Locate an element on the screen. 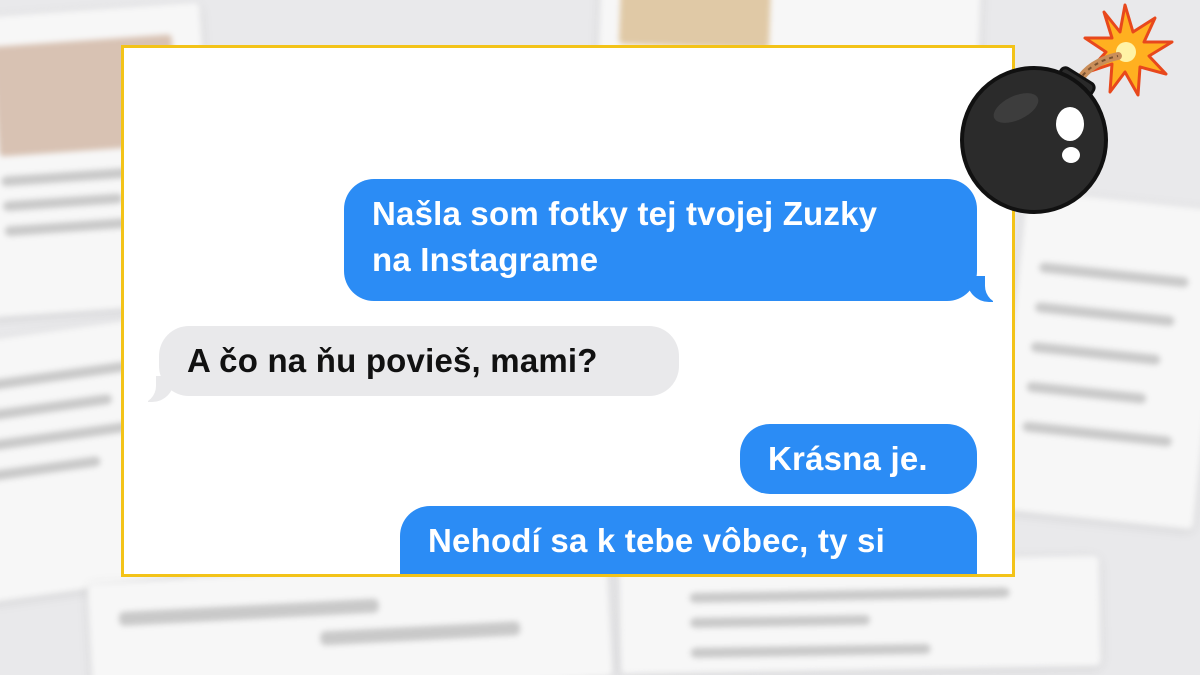 The width and height of the screenshot is (1200, 675). message-text: Našla som fotky tej tvojej Zuzky is located at coordinates (625, 213).